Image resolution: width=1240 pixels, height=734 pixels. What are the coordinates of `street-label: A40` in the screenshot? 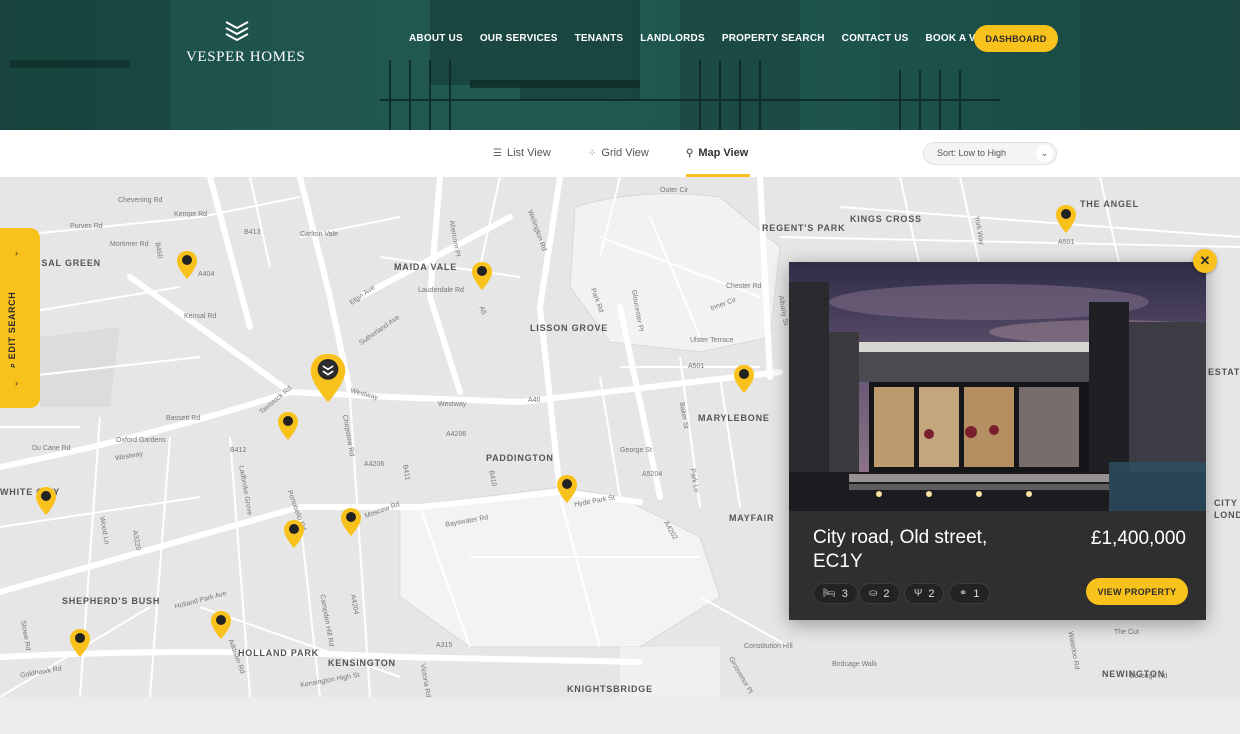 It's located at (534, 400).